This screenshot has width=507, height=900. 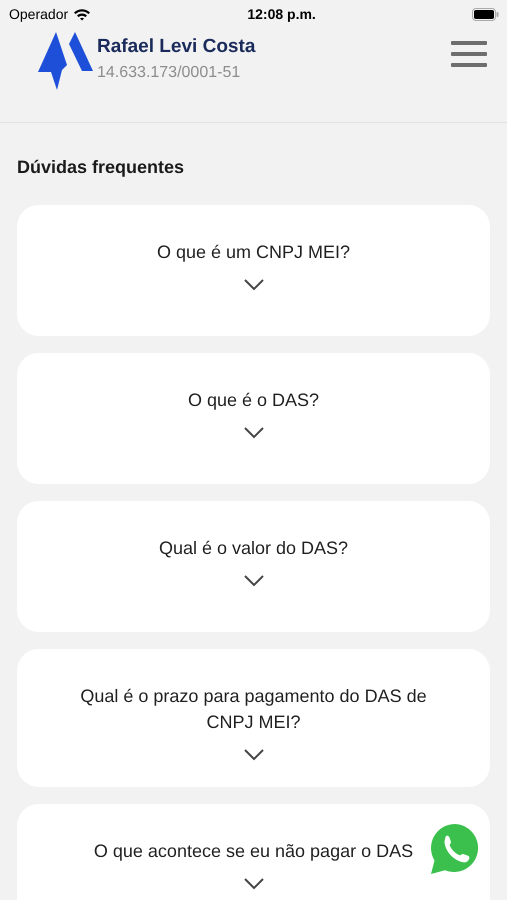 I want to click on faq-card: O que é o DAS?, so click(x=253, y=418).